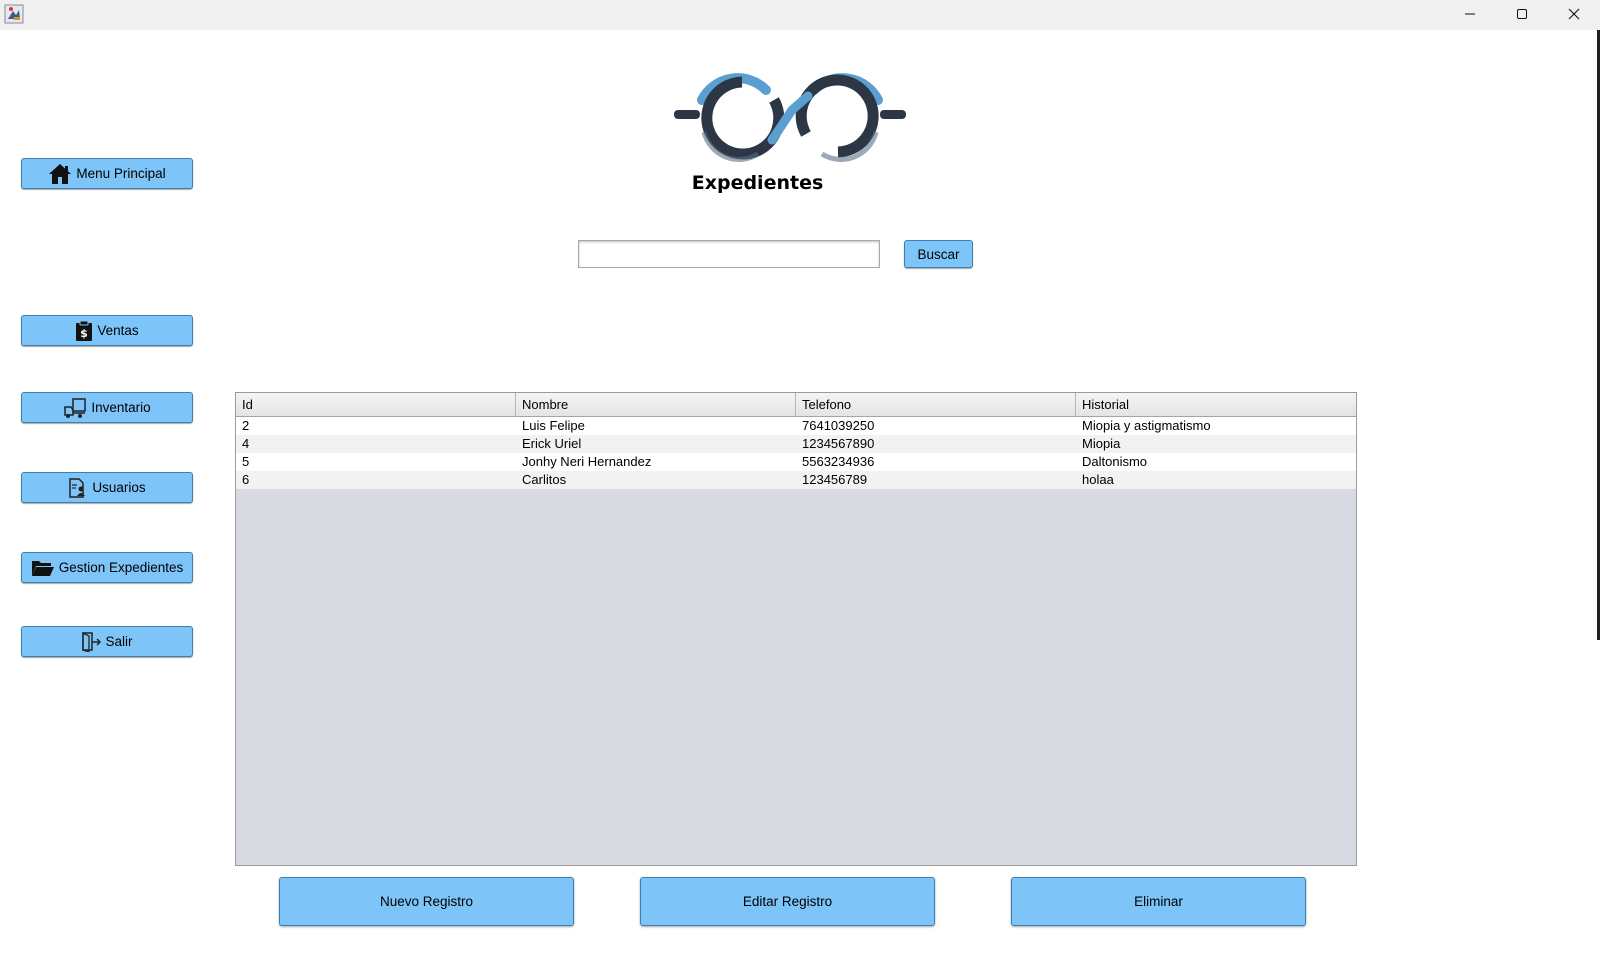  What do you see at coordinates (246, 443) in the screenshot?
I see `cell-id: 4` at bounding box center [246, 443].